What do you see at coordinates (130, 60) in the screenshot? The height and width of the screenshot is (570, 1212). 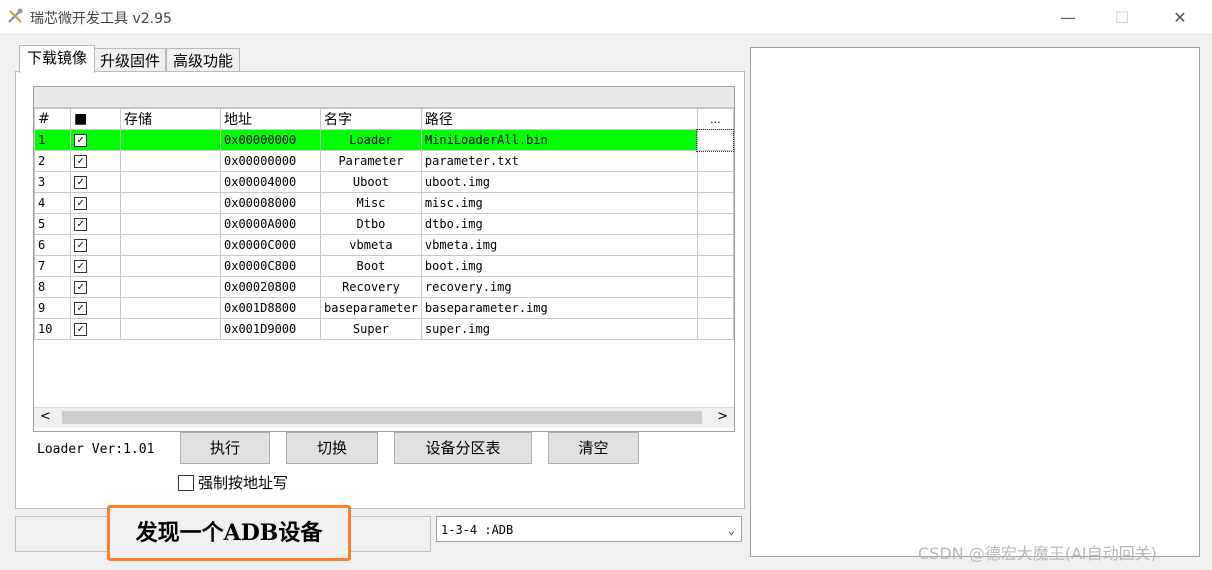 I see `tab-upgrade-firmware: 升级固件` at bounding box center [130, 60].